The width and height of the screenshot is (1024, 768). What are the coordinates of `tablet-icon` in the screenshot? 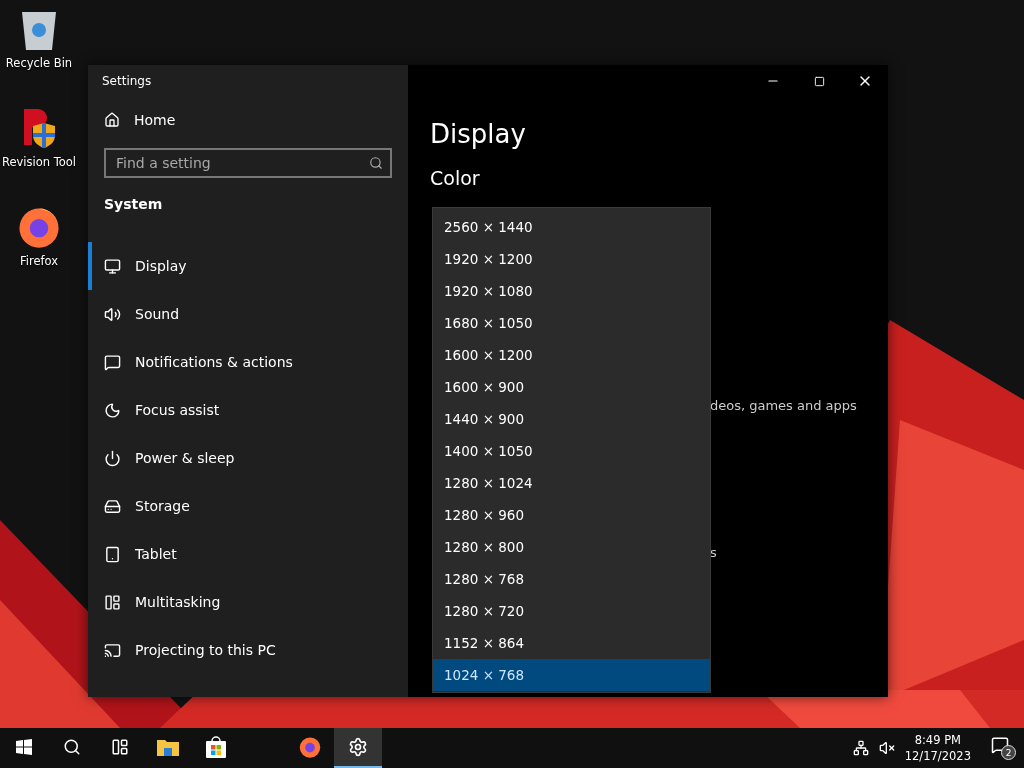 It's located at (112, 554).